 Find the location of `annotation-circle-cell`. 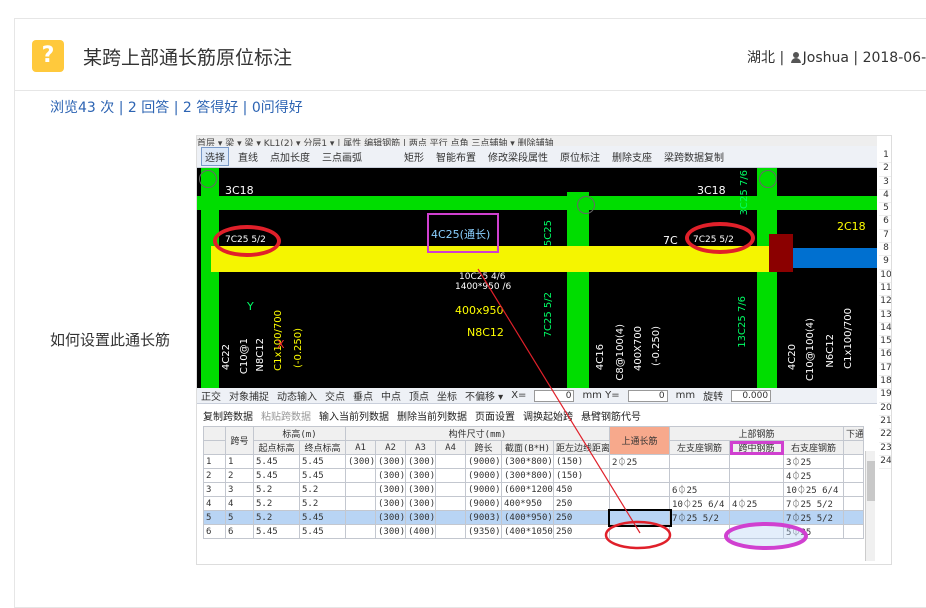

annotation-circle-cell is located at coordinates (638, 535).